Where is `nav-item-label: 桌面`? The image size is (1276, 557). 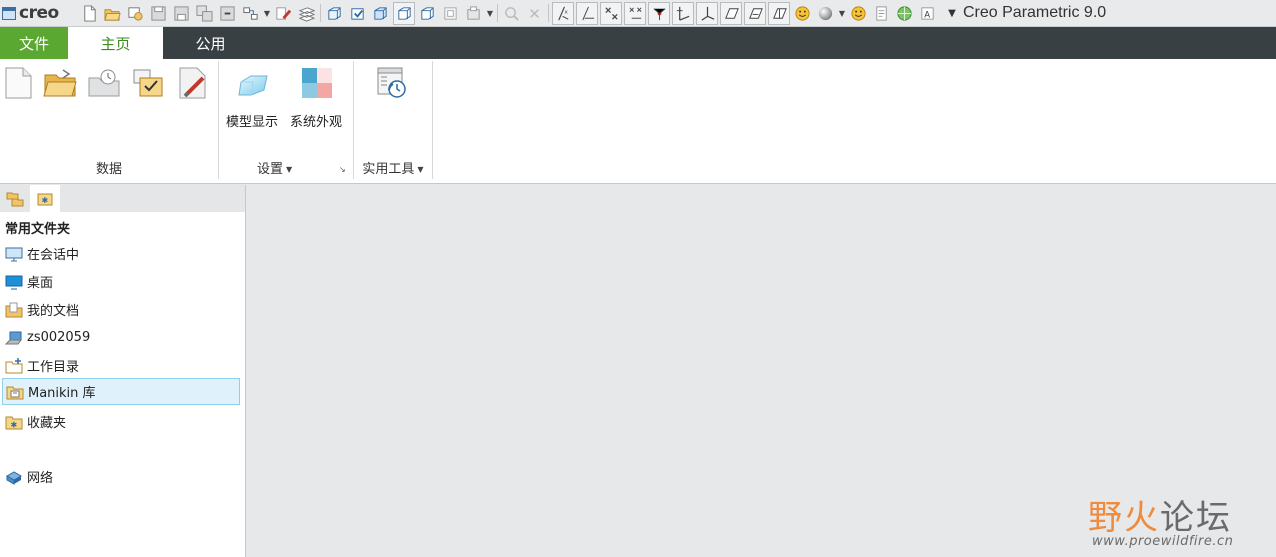 nav-item-label: 桌面 is located at coordinates (40, 283).